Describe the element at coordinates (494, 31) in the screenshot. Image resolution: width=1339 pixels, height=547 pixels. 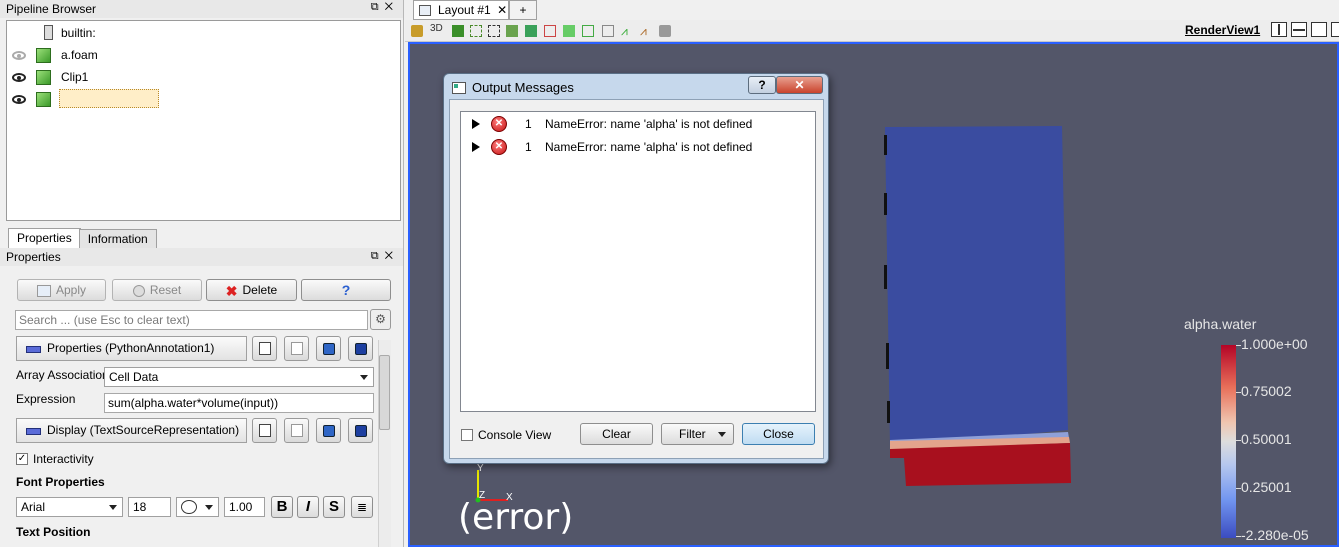
I see `select-frustum-icon` at that location.